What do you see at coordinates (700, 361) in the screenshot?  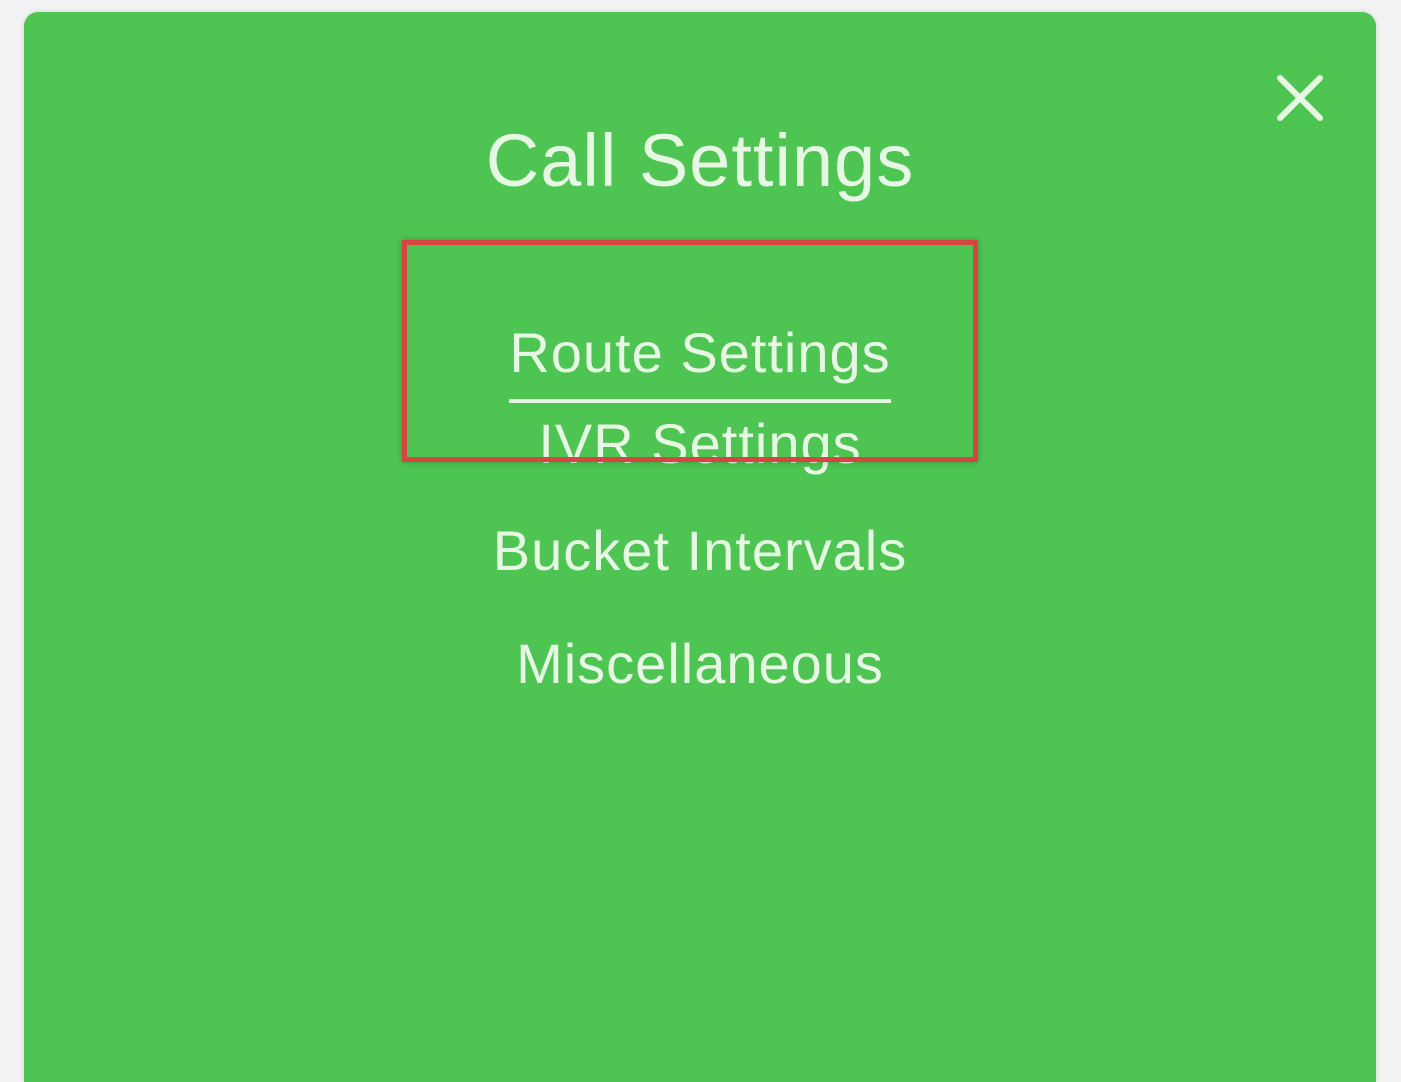 I see `menu-item-route-settings: Route Settings` at bounding box center [700, 361].